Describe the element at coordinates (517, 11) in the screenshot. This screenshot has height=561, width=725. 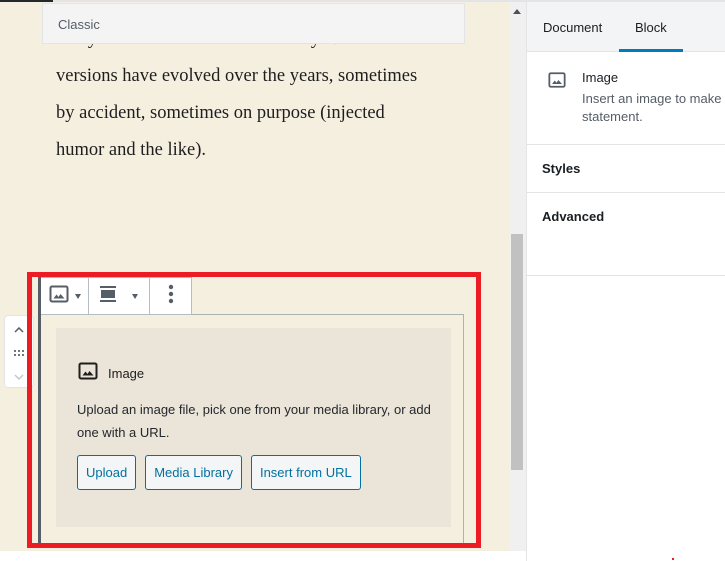
I see `scroll-up-arrow-icon` at that location.